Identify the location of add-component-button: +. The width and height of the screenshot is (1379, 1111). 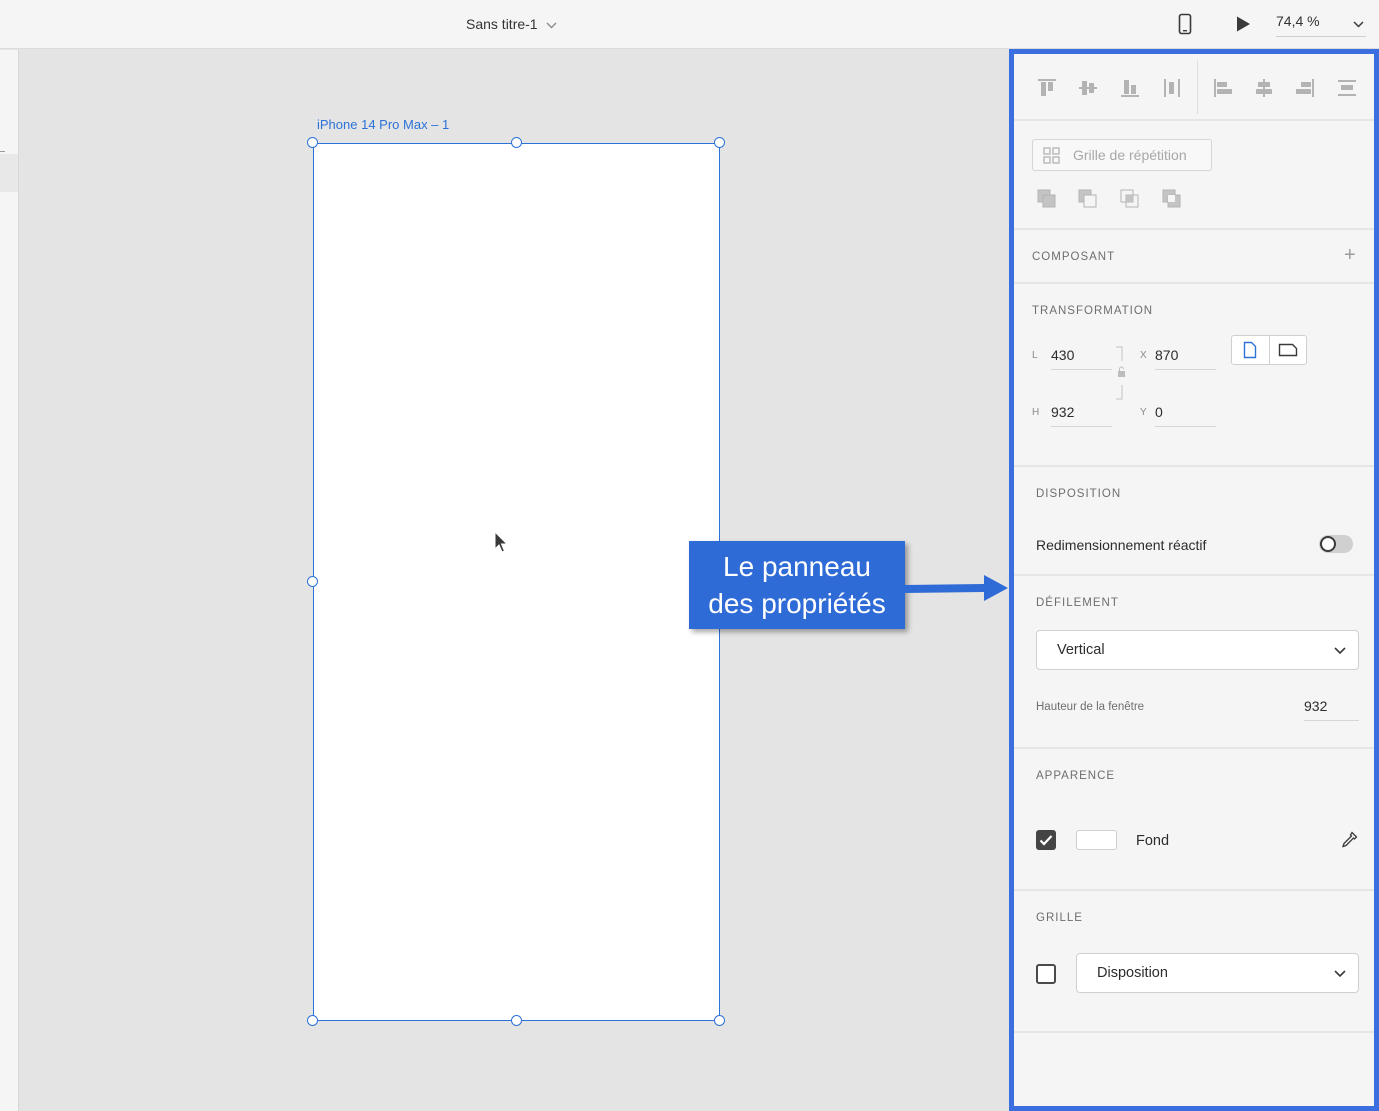
(1350, 255).